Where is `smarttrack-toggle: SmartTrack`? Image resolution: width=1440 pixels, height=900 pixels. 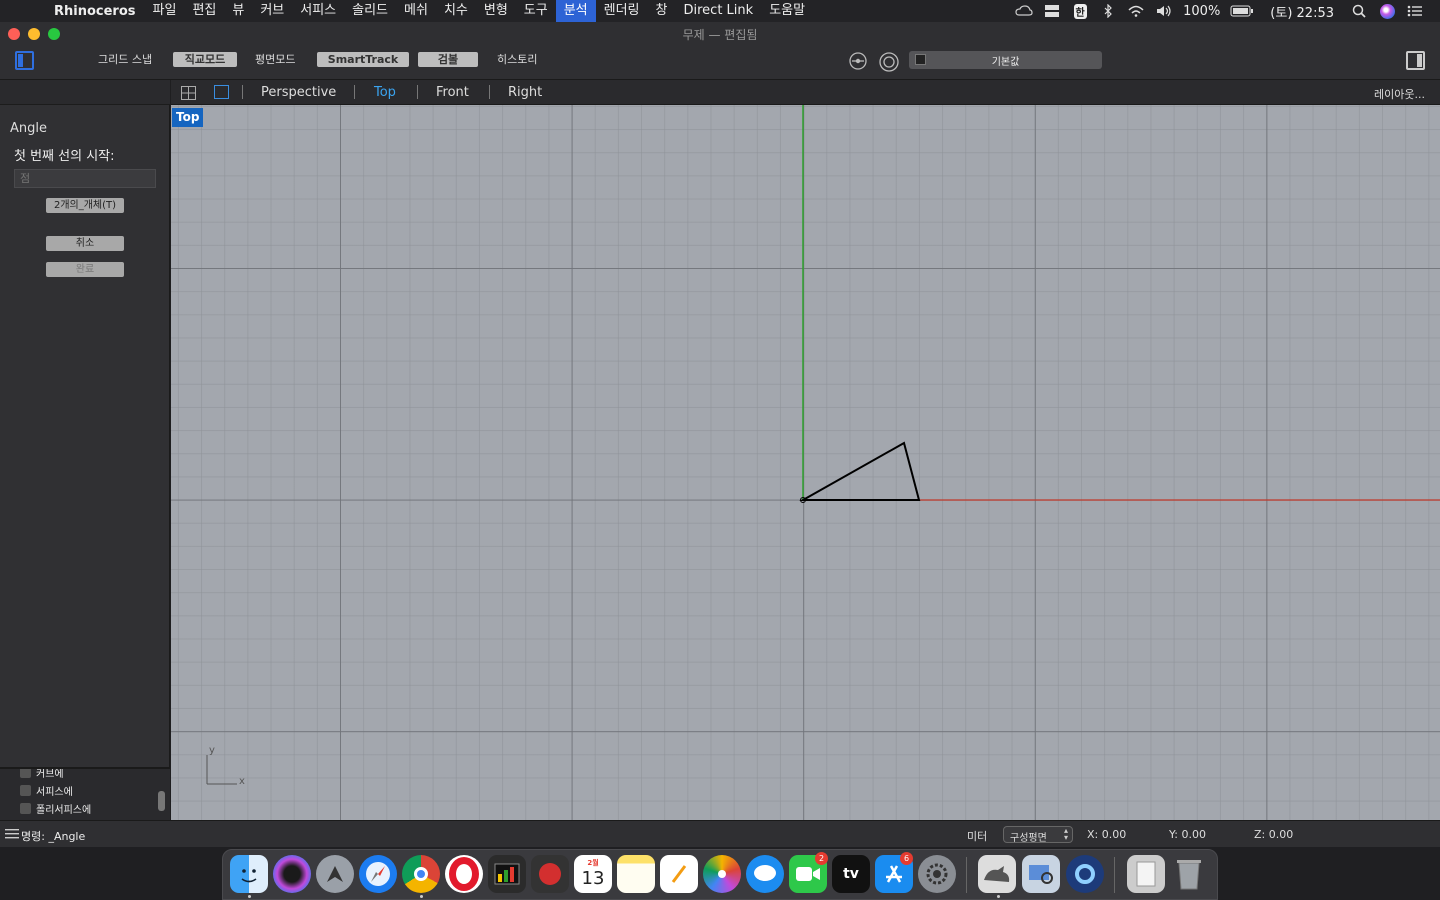 smarttrack-toggle: SmartTrack is located at coordinates (363, 59).